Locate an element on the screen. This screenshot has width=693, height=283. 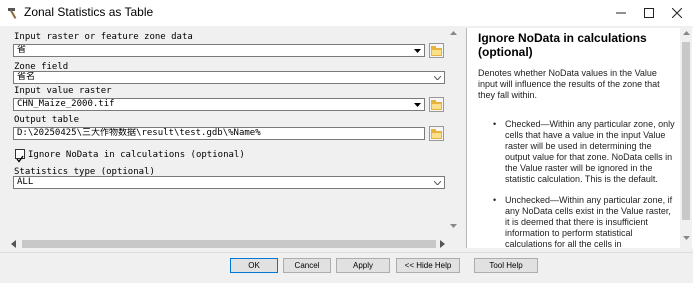
hide-help-button: << Hide Help is located at coordinates (428, 265).